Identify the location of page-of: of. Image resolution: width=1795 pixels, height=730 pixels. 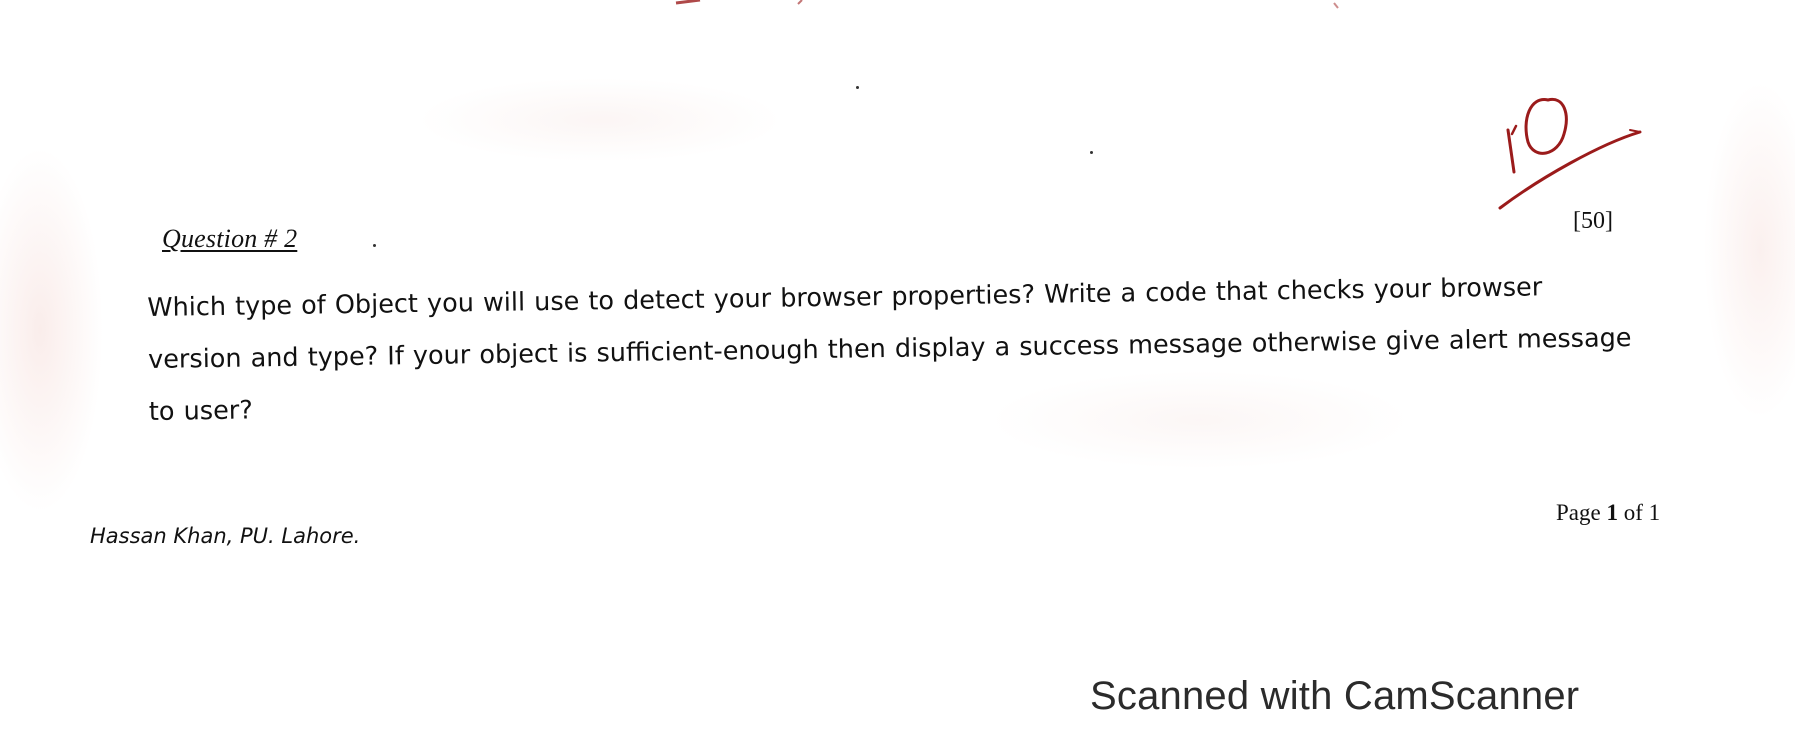
(1633, 512).